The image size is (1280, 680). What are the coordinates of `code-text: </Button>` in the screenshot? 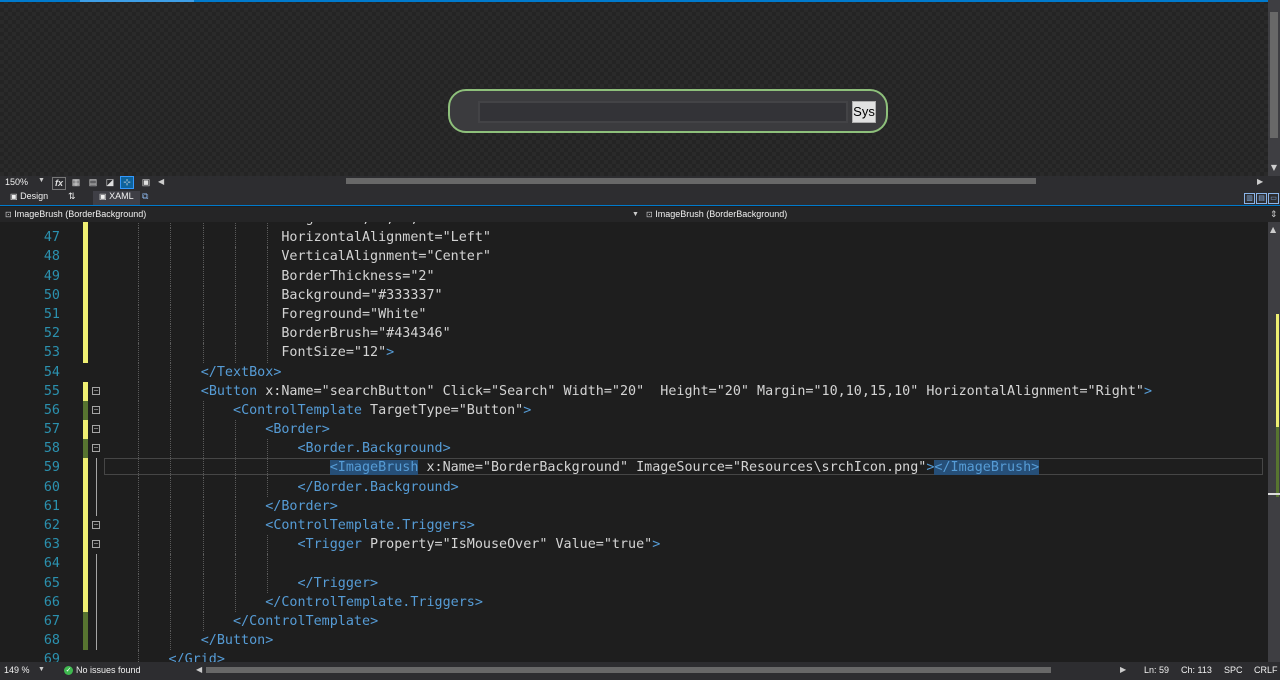 It's located at (189, 640).